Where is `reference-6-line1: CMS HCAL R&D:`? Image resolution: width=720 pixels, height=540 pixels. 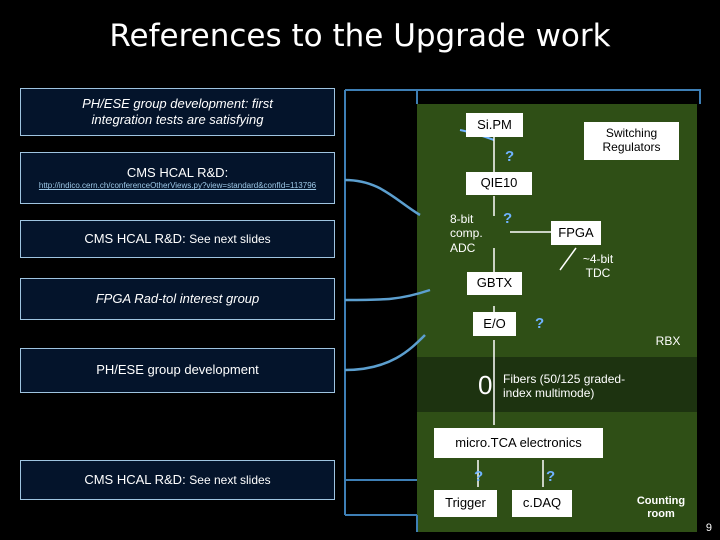
reference-6-line1: CMS HCAL R&D: is located at coordinates (137, 479).